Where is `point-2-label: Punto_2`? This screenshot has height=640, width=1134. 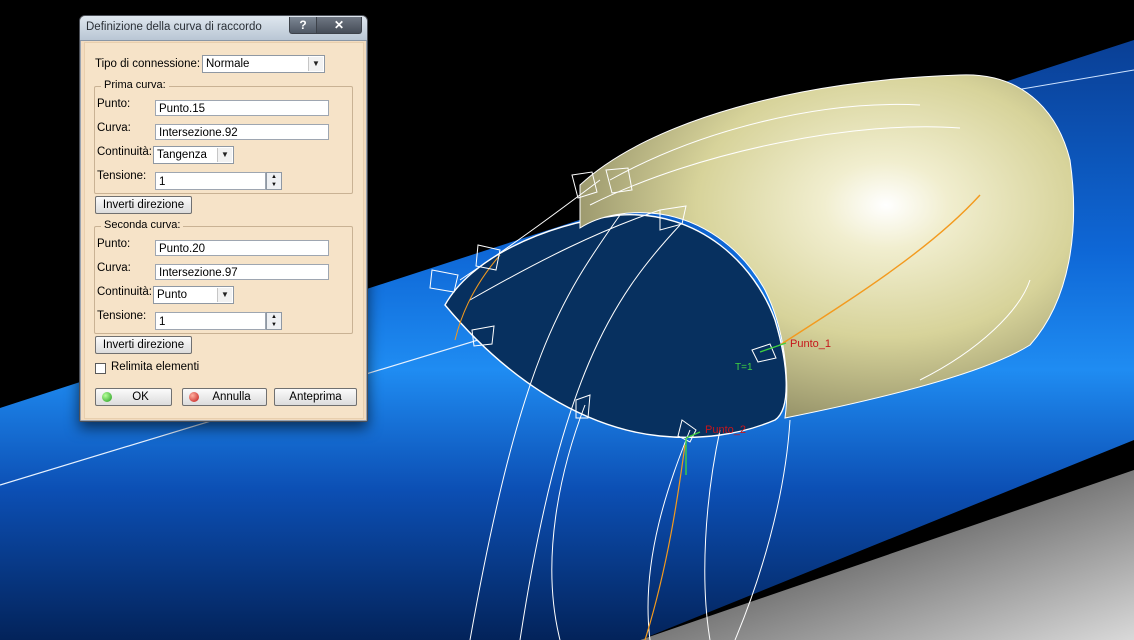 point-2-label: Punto_2 is located at coordinates (725, 430).